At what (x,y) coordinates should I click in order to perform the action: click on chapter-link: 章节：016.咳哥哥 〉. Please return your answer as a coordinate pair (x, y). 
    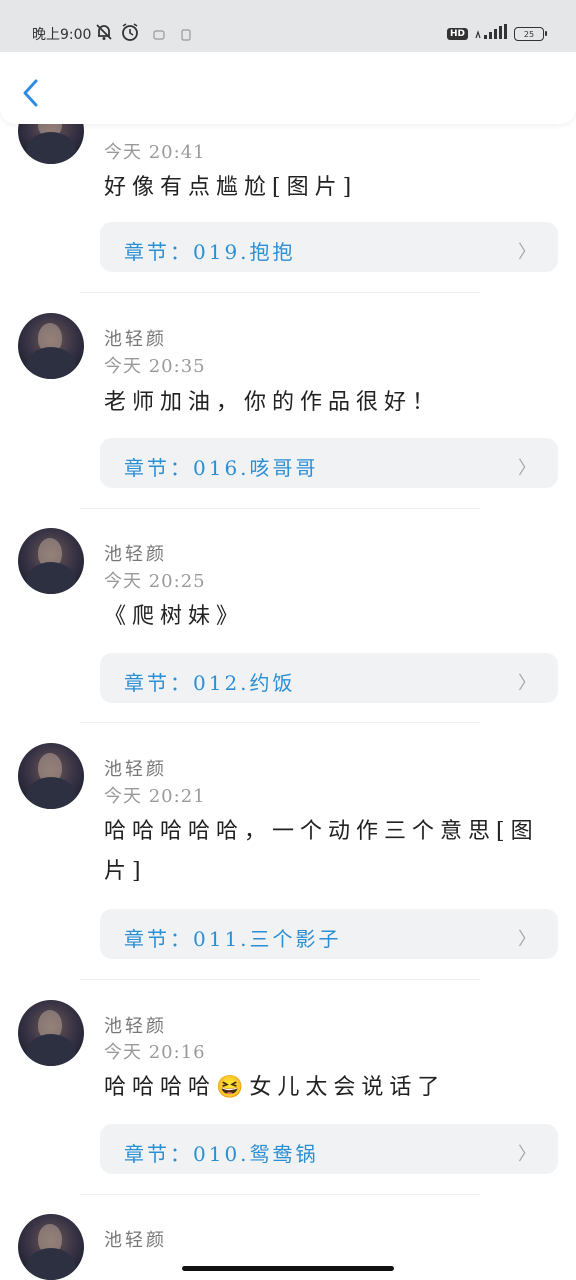
    Looking at the image, I should click on (329, 463).